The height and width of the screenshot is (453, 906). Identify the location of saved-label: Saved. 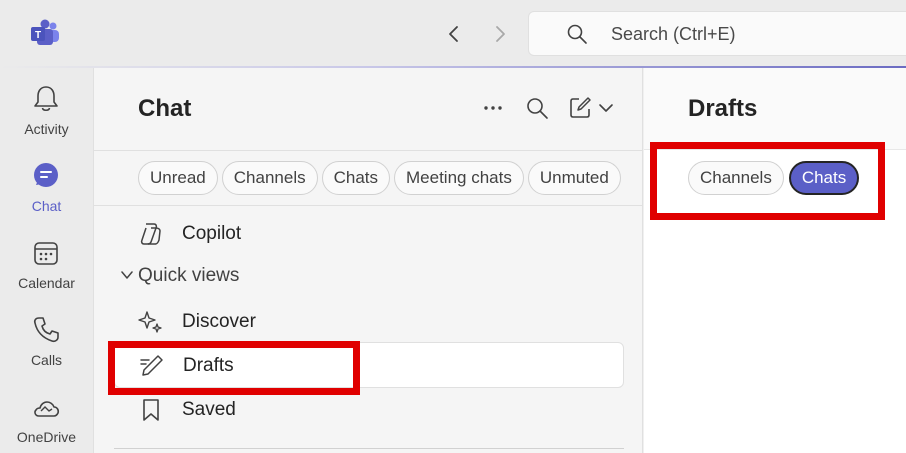
(209, 409).